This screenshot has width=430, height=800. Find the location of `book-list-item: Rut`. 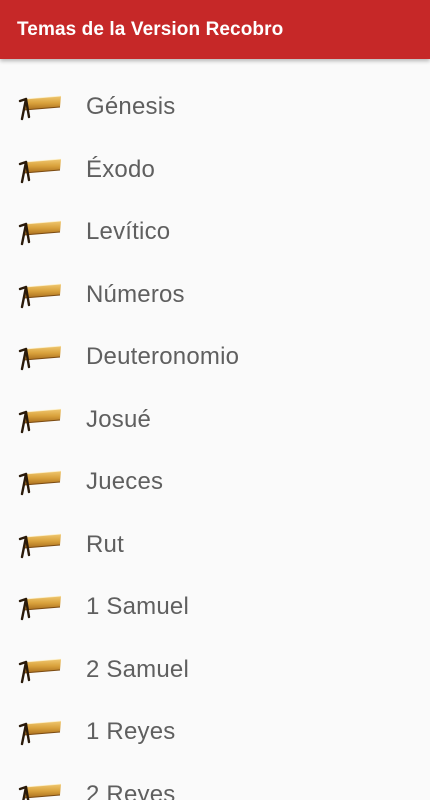

book-list-item: Rut is located at coordinates (215, 545).